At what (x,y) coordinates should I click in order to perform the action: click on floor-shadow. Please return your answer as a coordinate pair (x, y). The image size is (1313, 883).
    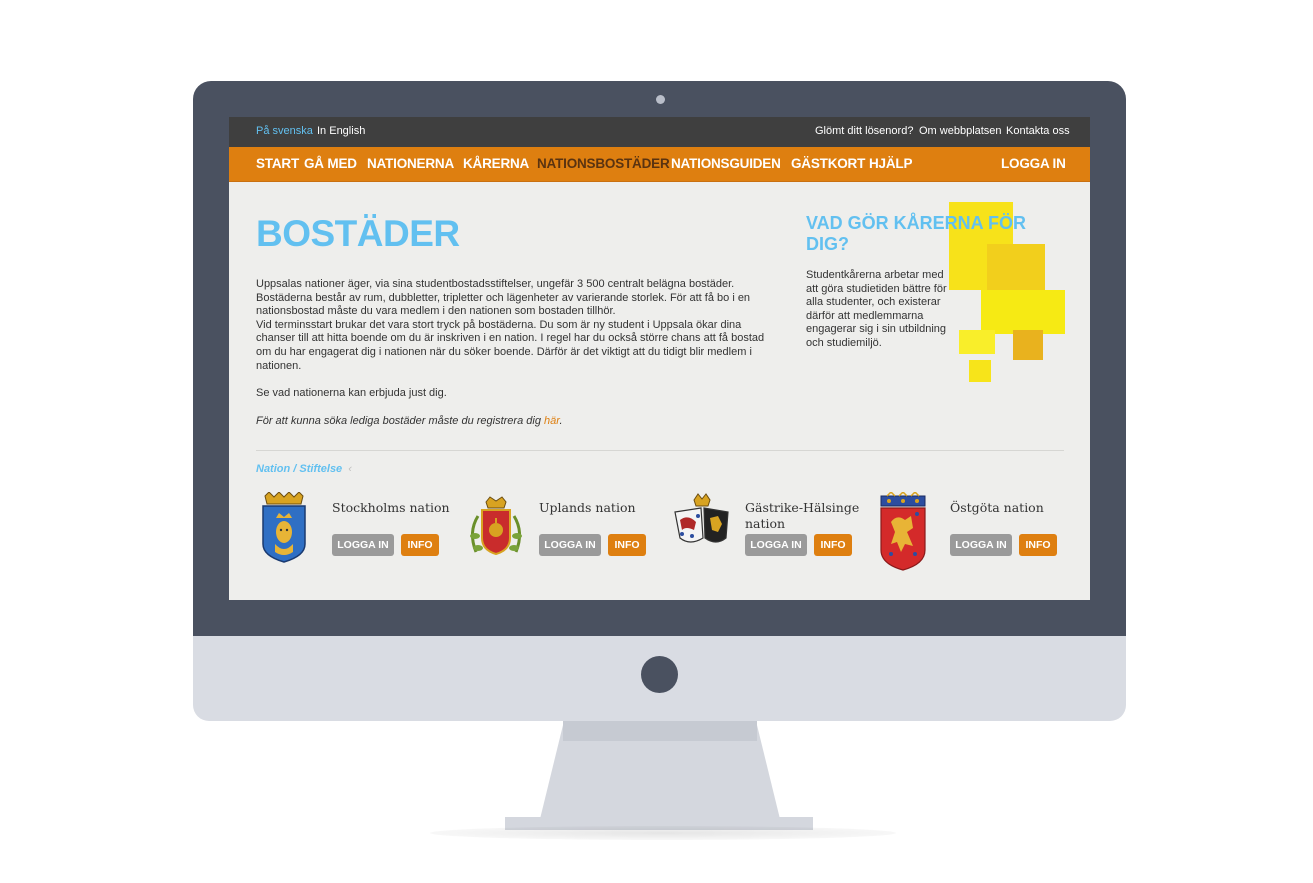
    Looking at the image, I should click on (663, 833).